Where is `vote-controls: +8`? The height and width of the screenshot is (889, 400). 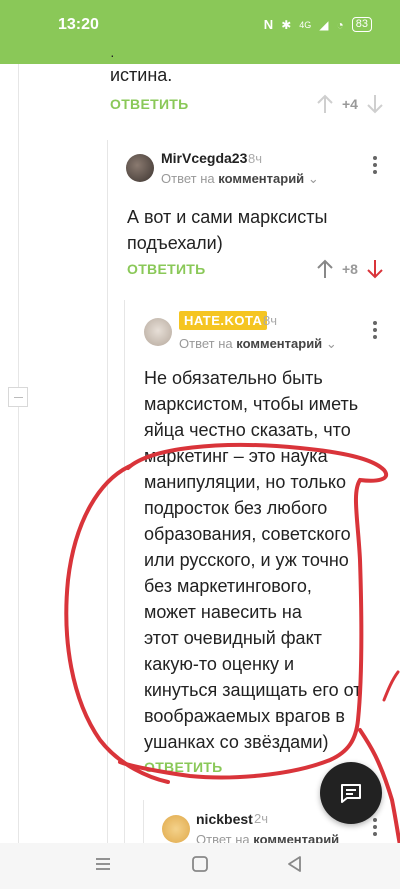
vote-controls: +8 is located at coordinates (350, 269).